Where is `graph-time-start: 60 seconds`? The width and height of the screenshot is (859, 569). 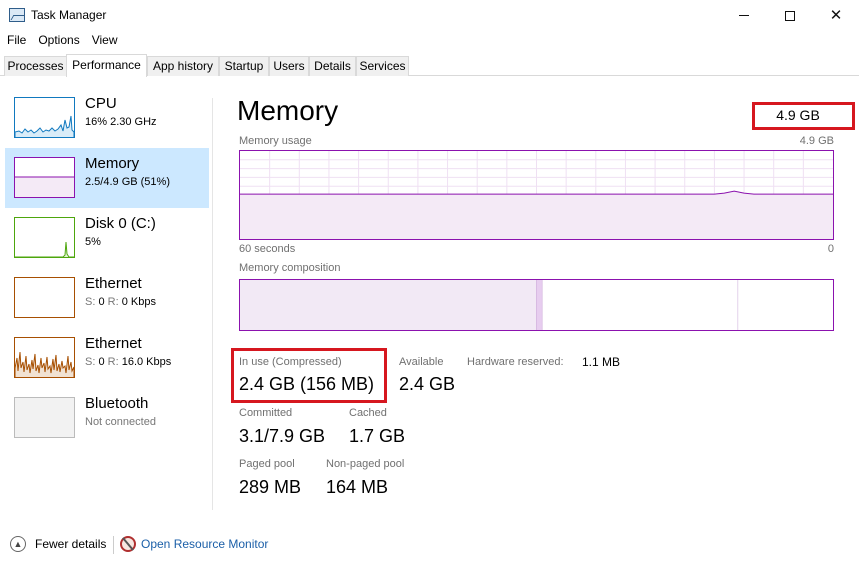 graph-time-start: 60 seconds is located at coordinates (267, 249).